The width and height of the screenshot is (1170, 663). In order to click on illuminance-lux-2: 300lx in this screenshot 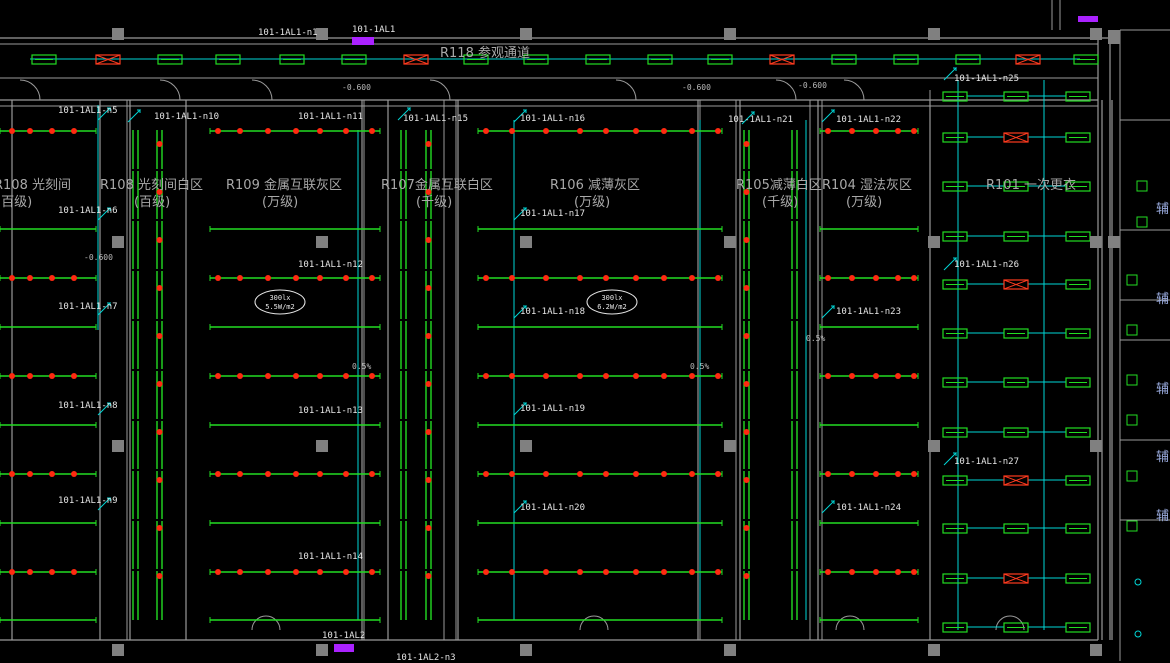, I will do `click(612, 298)`.